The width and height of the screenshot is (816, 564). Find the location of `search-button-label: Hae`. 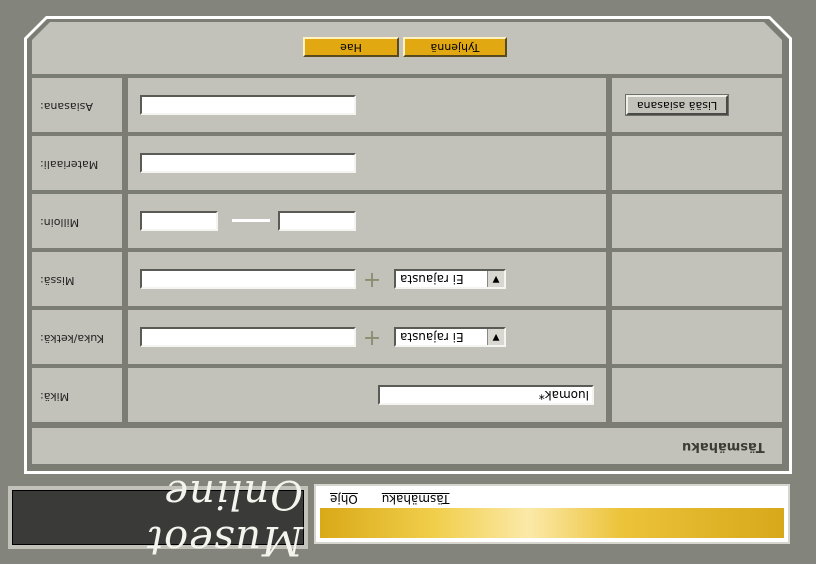

search-button-label: Hae is located at coordinates (351, 47).